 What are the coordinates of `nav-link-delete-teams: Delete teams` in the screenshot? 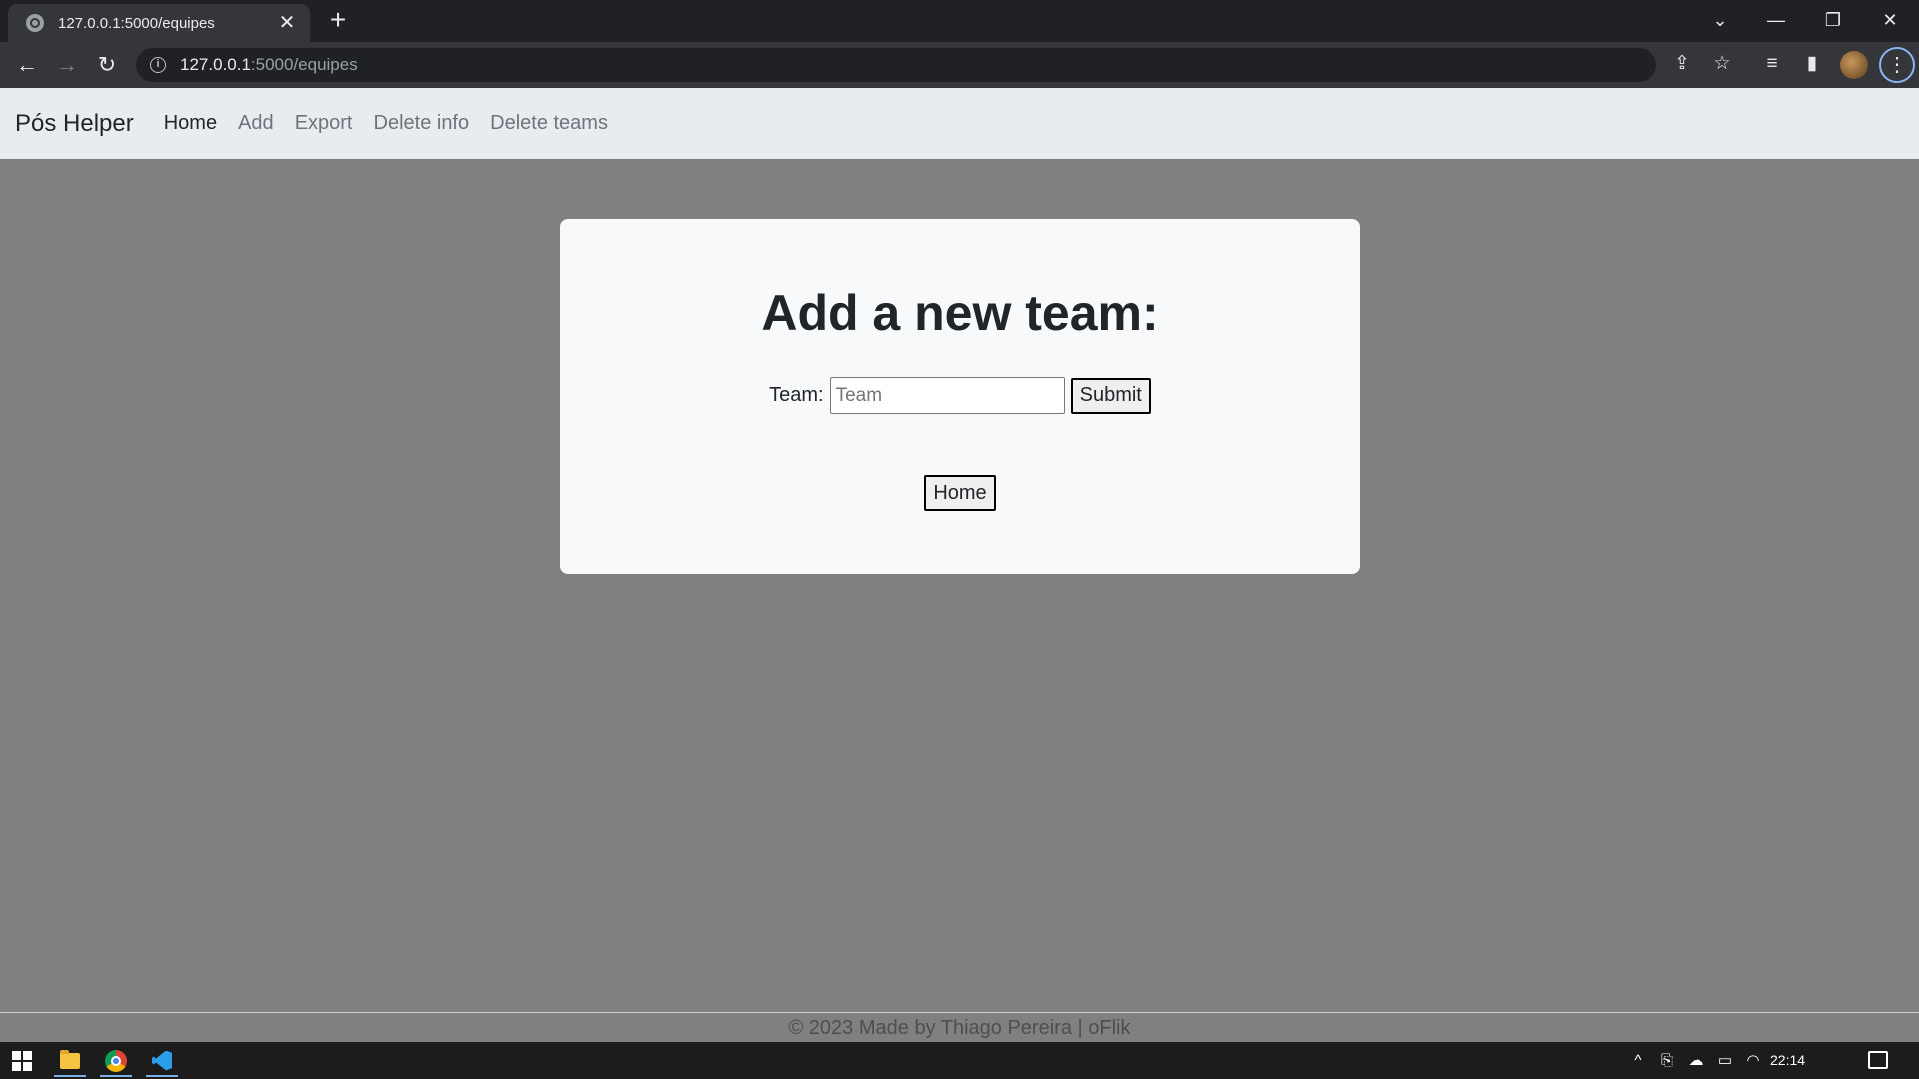 It's located at (549, 123).